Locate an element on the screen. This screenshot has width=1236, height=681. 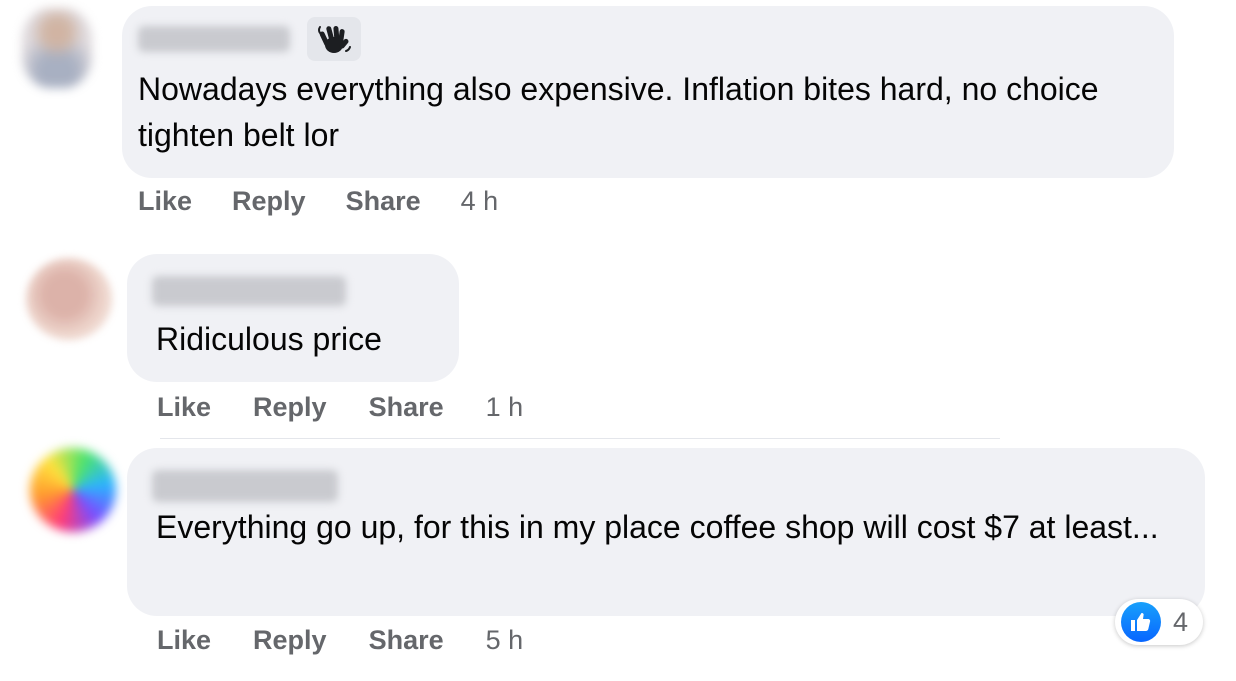
timestamp-link: 4 h is located at coordinates (480, 201).